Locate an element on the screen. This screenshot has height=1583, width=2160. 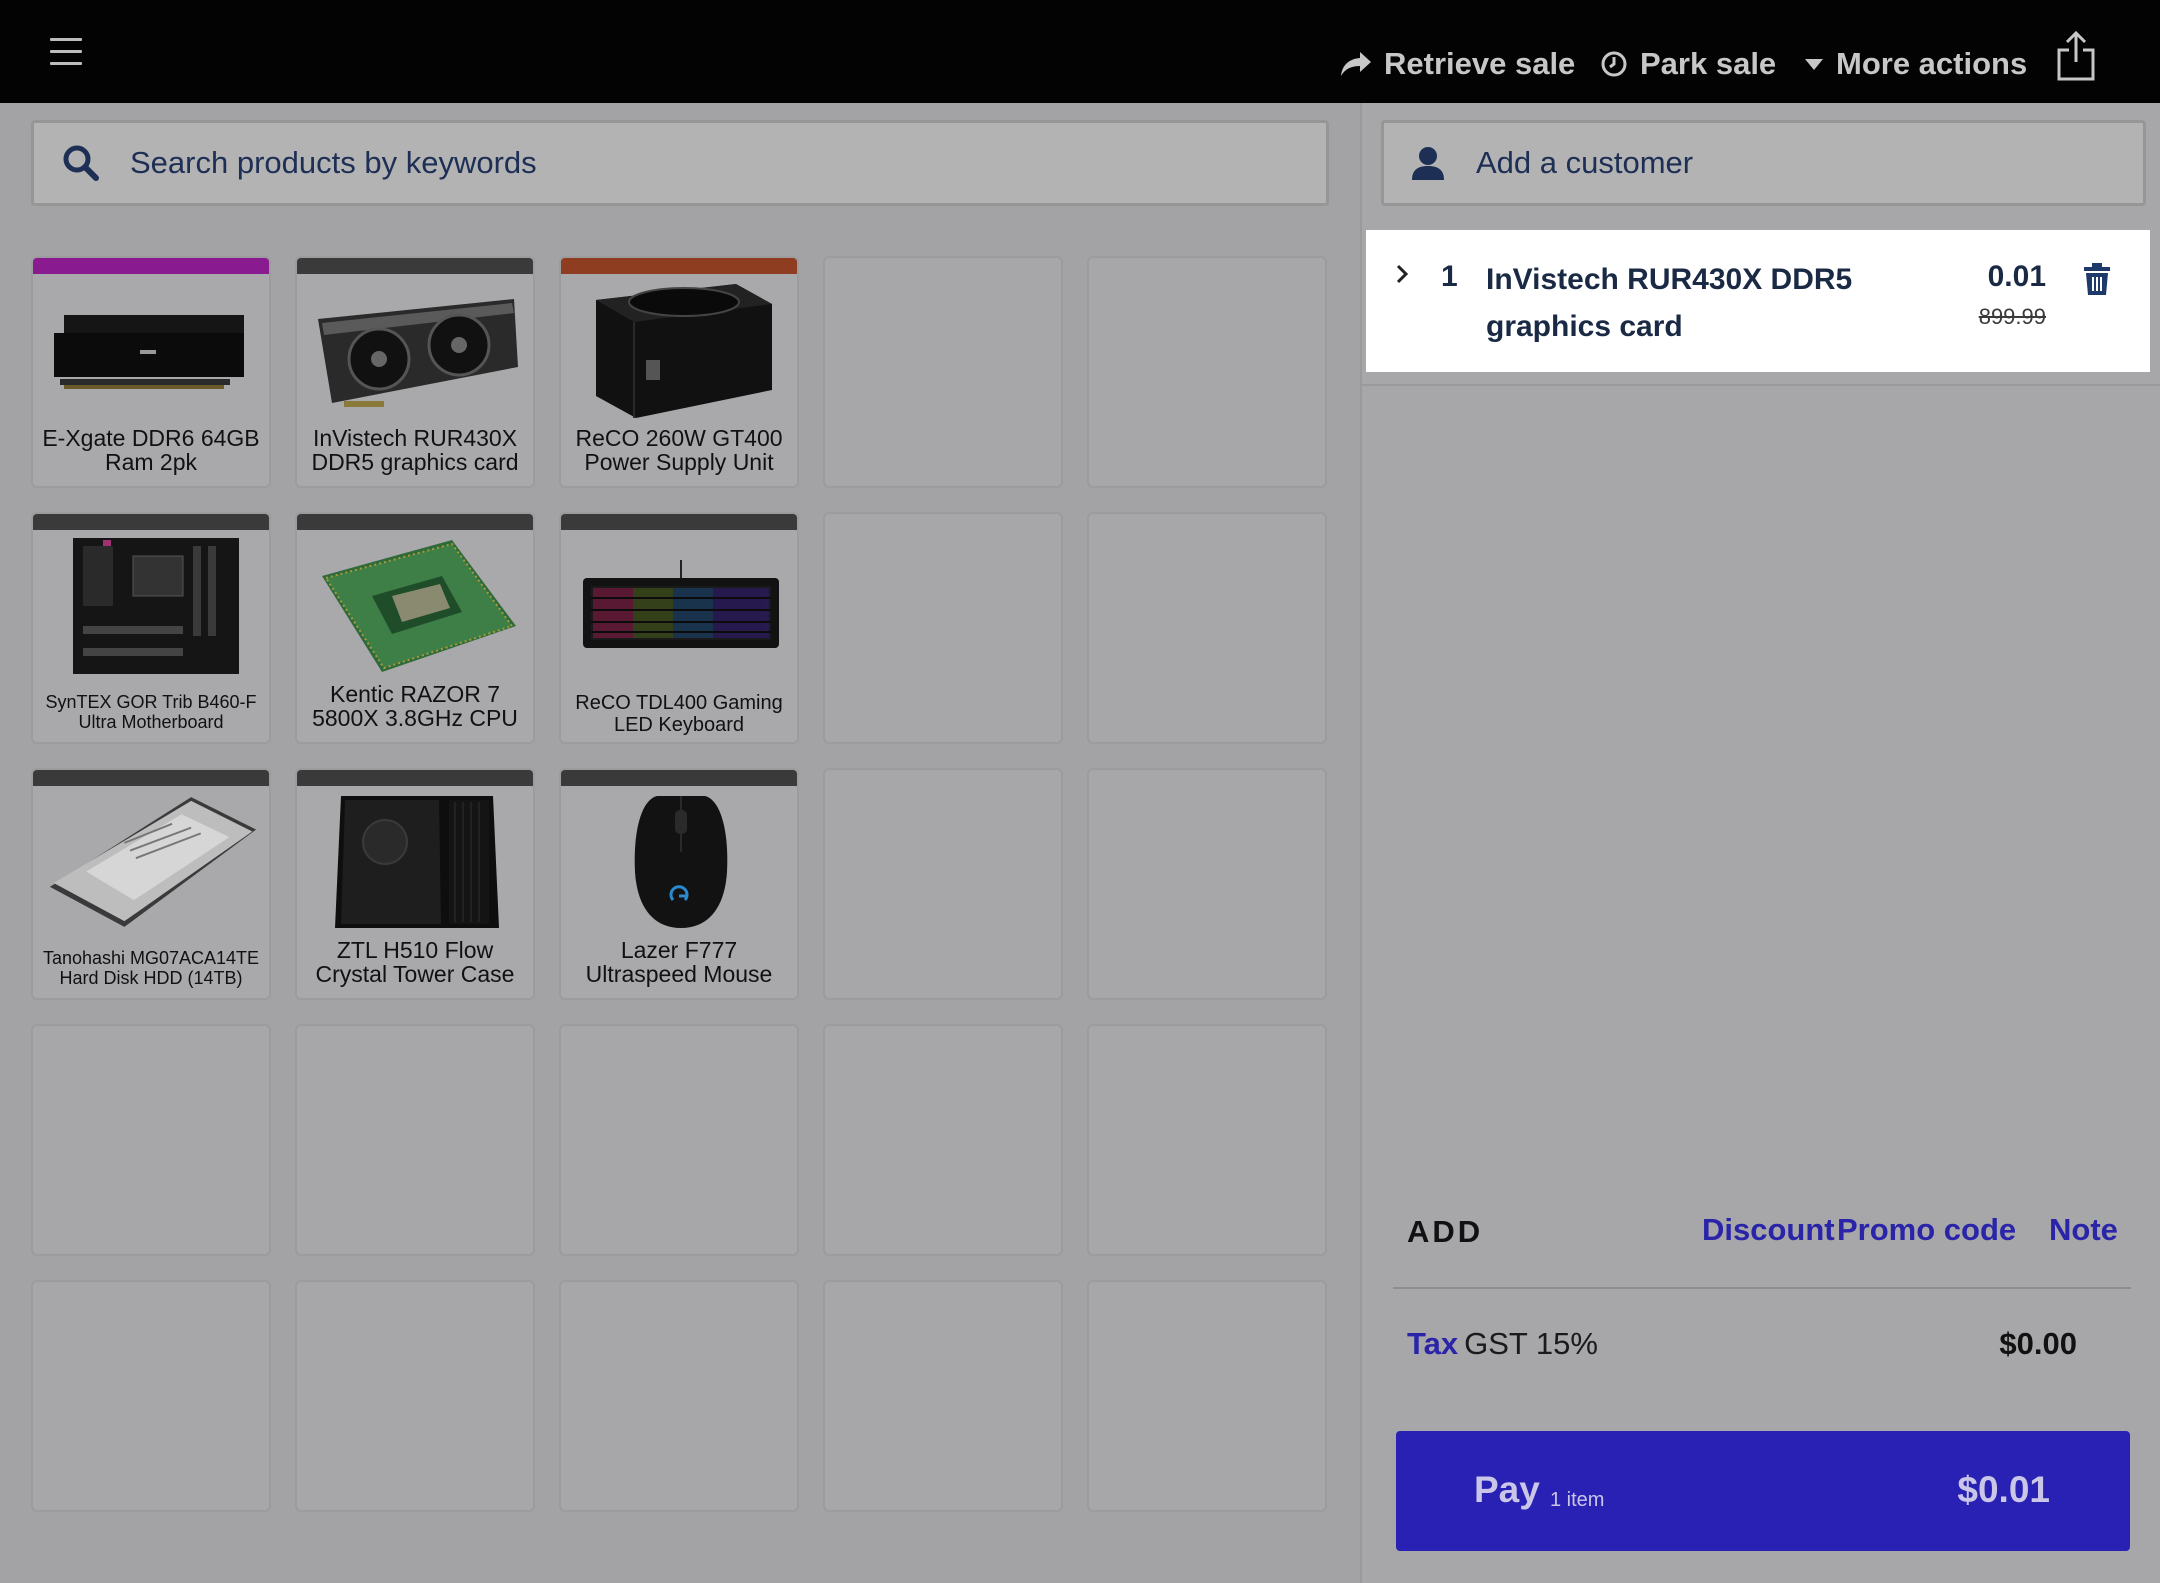
more-actions-label: More actions is located at coordinates (1932, 63).